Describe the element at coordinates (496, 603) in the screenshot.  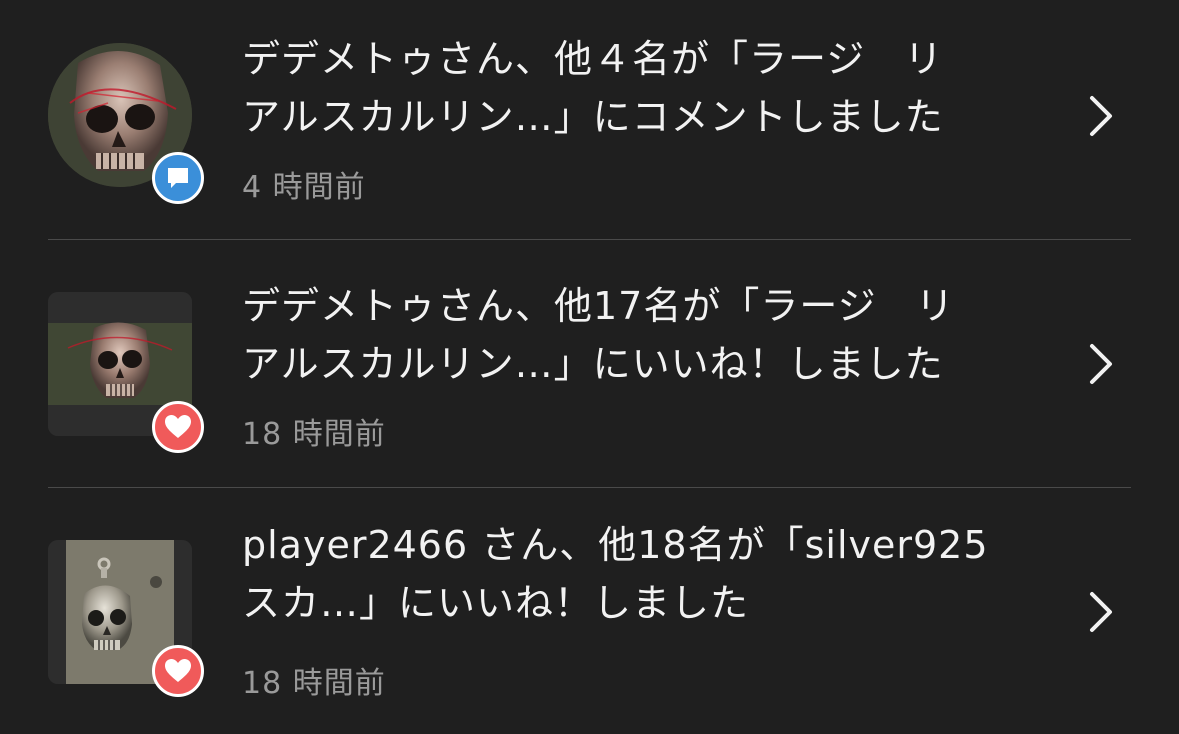
I see `notification-message-line2: スカ…」にいいね！しました` at that location.